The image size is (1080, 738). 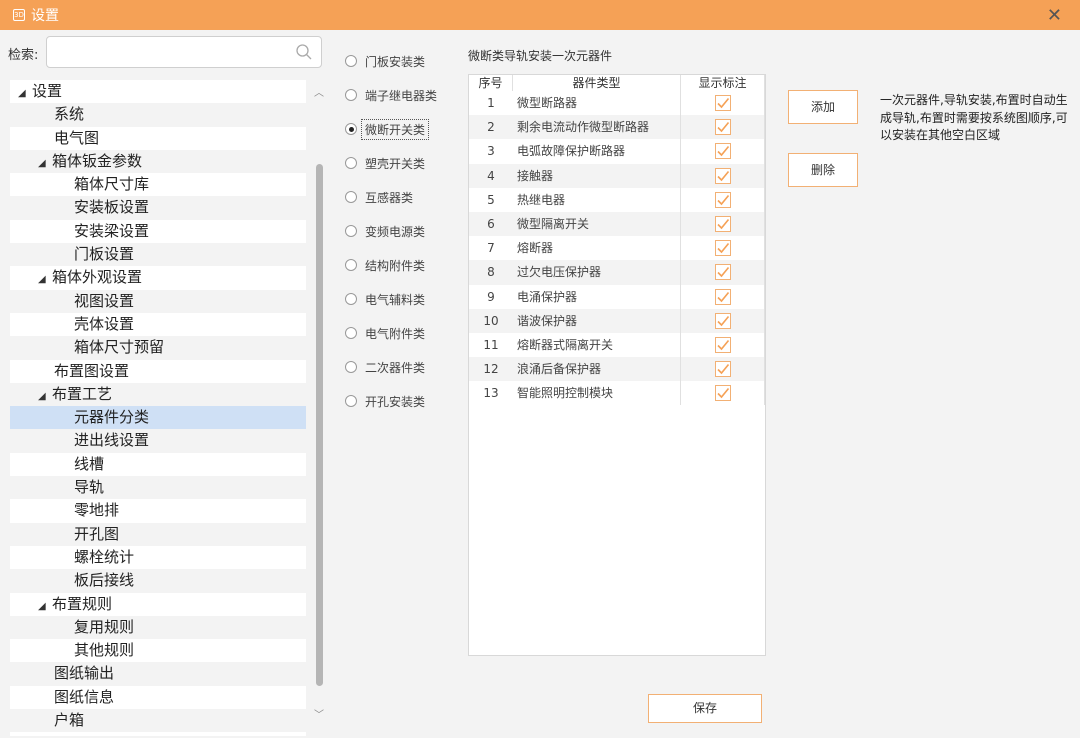 I want to click on category-radio: 开孔安装类, so click(x=402, y=401).